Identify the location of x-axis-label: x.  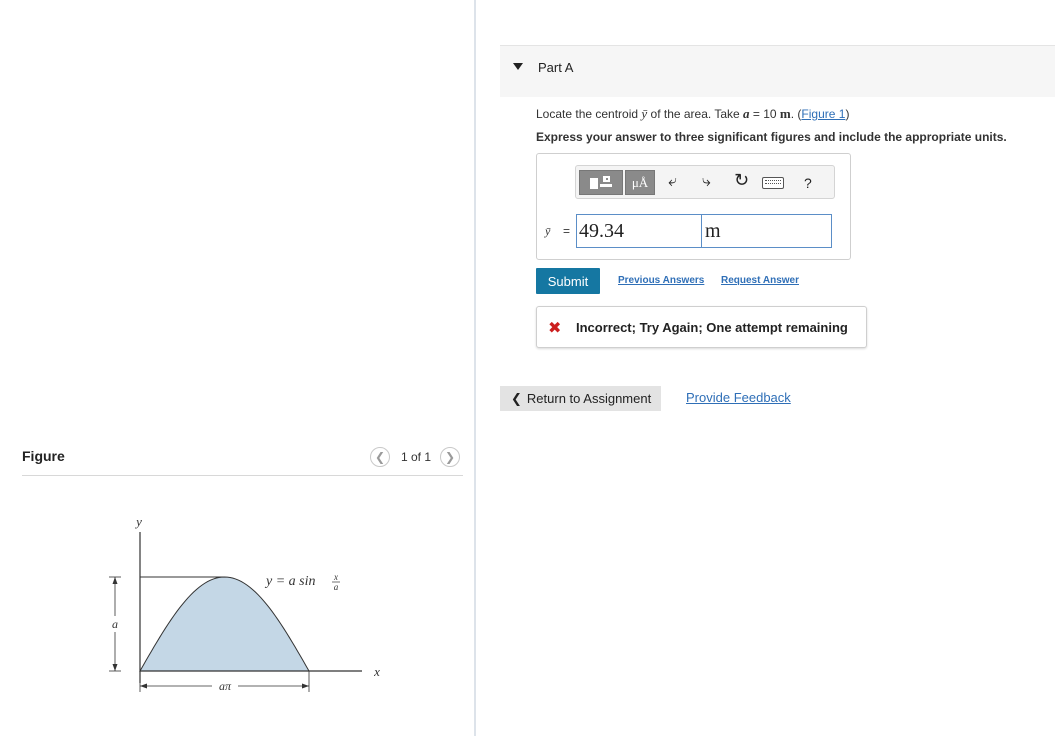
(376, 671).